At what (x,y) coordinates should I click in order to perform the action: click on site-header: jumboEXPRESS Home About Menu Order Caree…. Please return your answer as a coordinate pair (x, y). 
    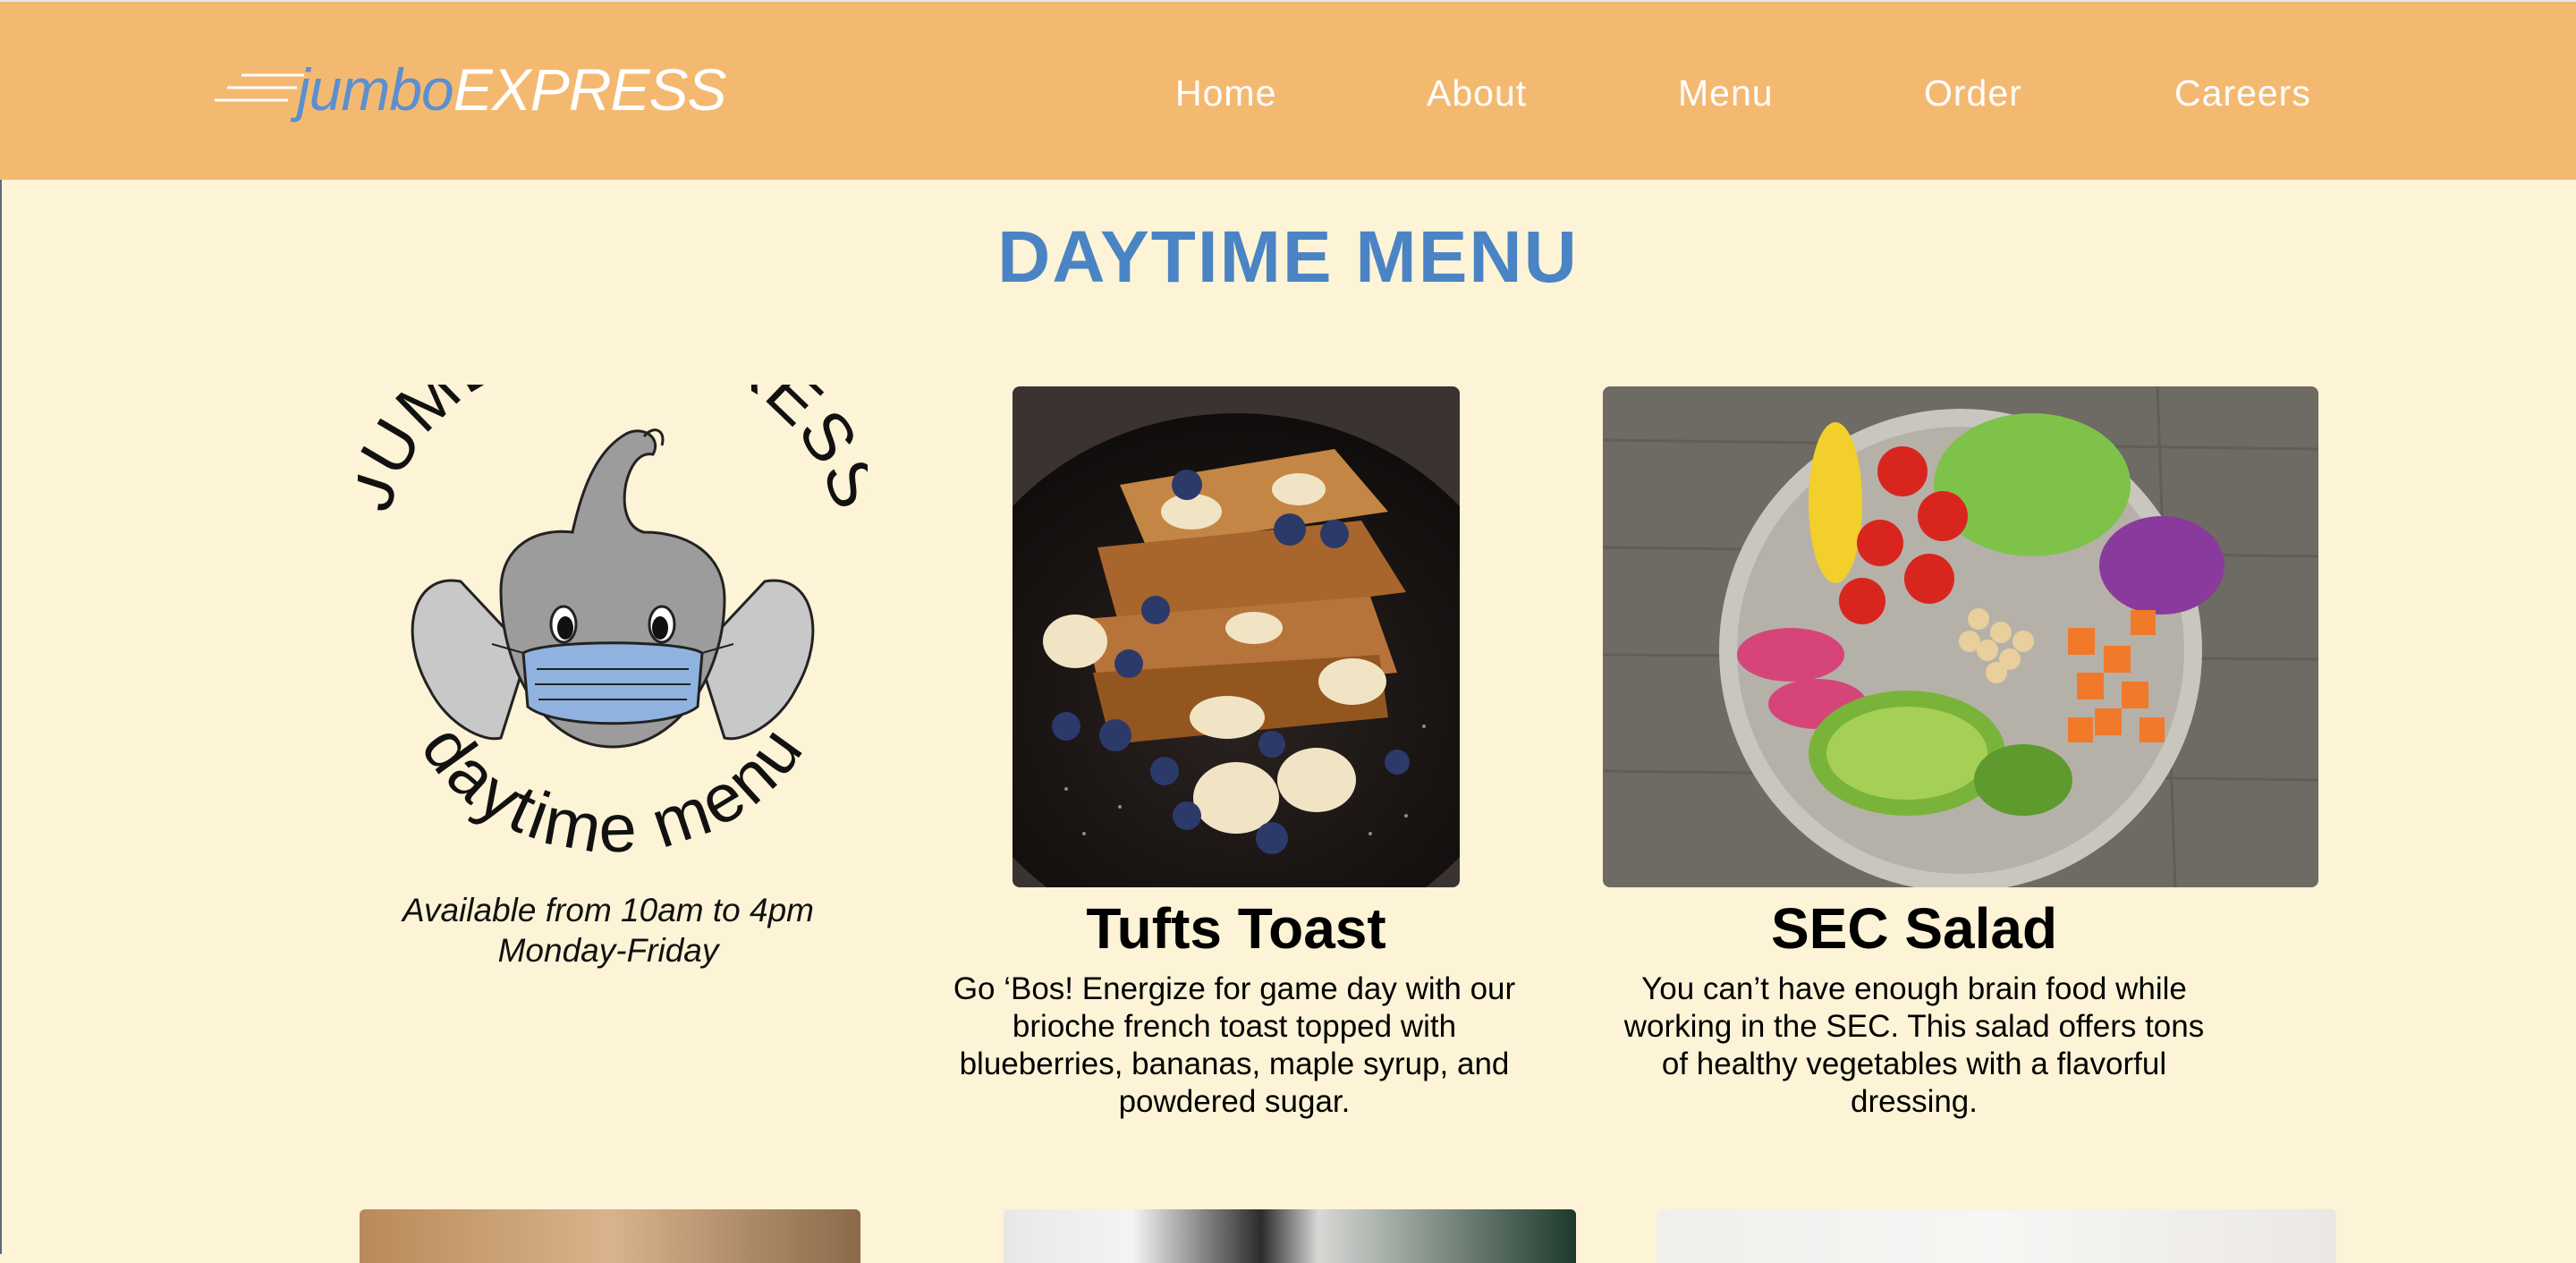
    Looking at the image, I should click on (1288, 90).